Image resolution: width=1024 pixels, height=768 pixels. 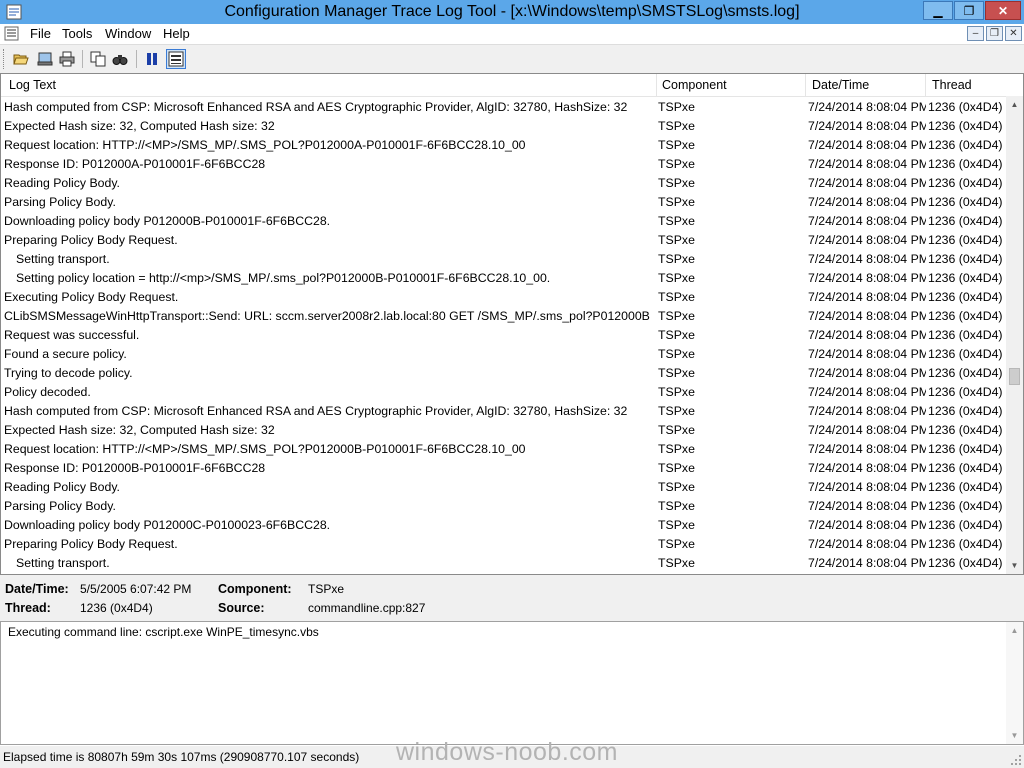 What do you see at coordinates (694, 85) in the screenshot?
I see `column-header-component: Component` at bounding box center [694, 85].